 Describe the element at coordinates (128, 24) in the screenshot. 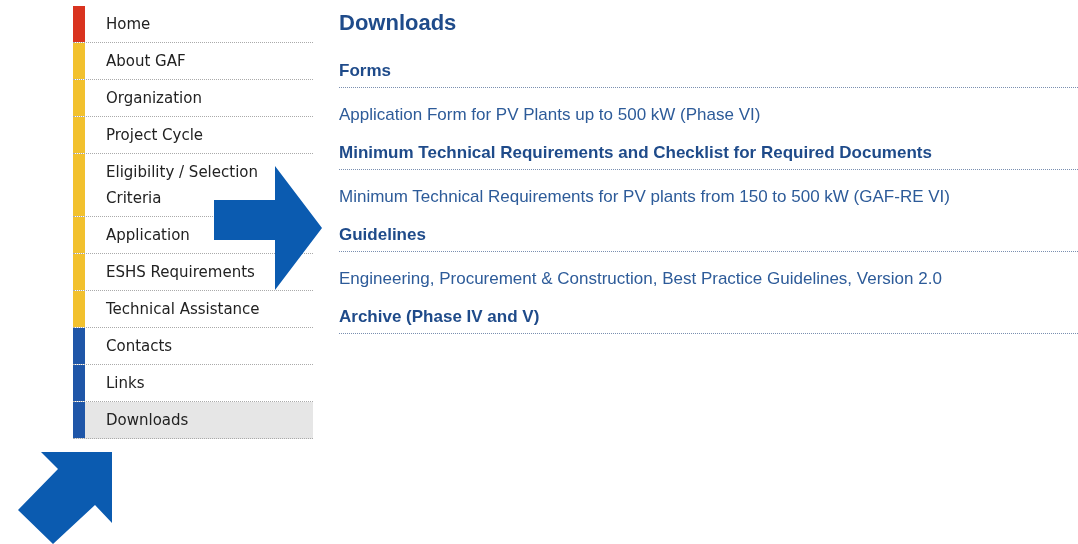

I see `sidebar-item: Home` at that location.